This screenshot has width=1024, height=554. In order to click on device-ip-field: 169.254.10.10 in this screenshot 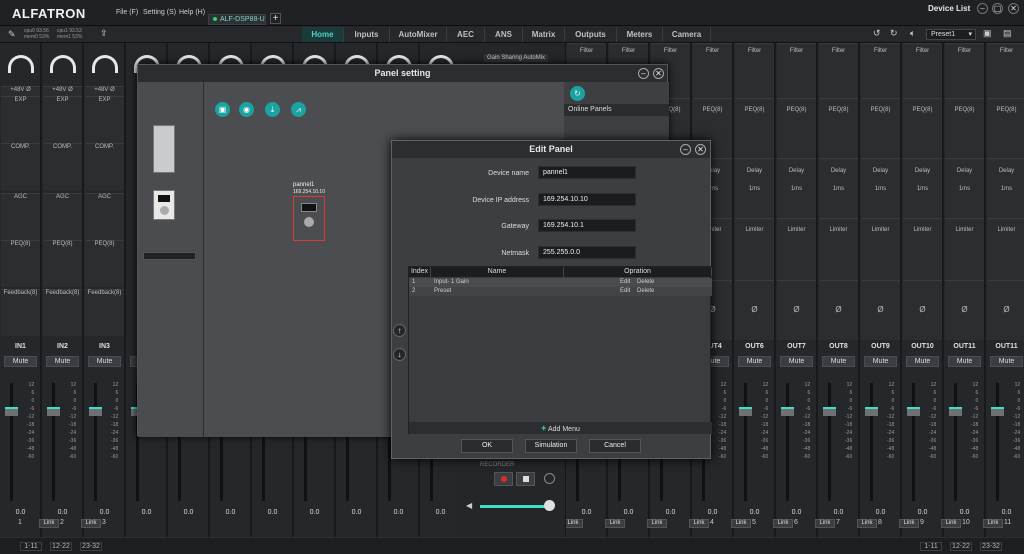, I will do `click(587, 199)`.